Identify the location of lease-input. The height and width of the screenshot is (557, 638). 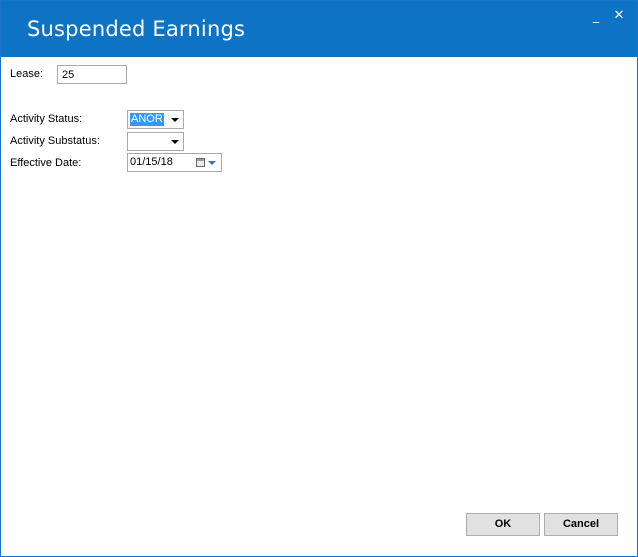
(92, 74).